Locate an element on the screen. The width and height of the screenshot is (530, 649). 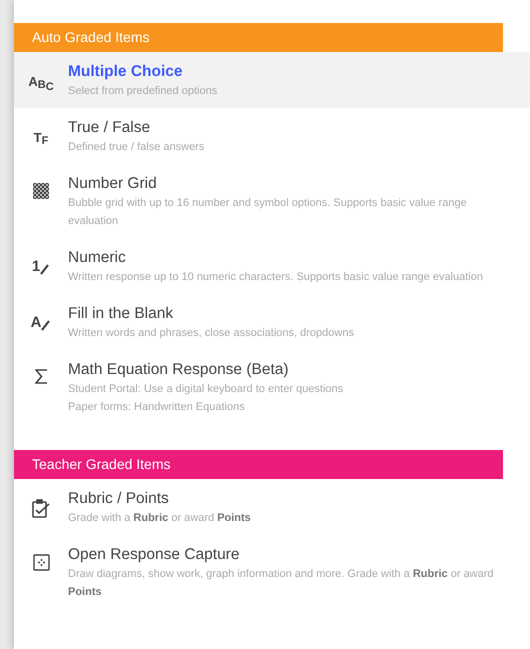
menu-item: 1 Numeric Written response up to 10 numeric characters. Supports basic value range evaluation is located at coordinates (272, 266).